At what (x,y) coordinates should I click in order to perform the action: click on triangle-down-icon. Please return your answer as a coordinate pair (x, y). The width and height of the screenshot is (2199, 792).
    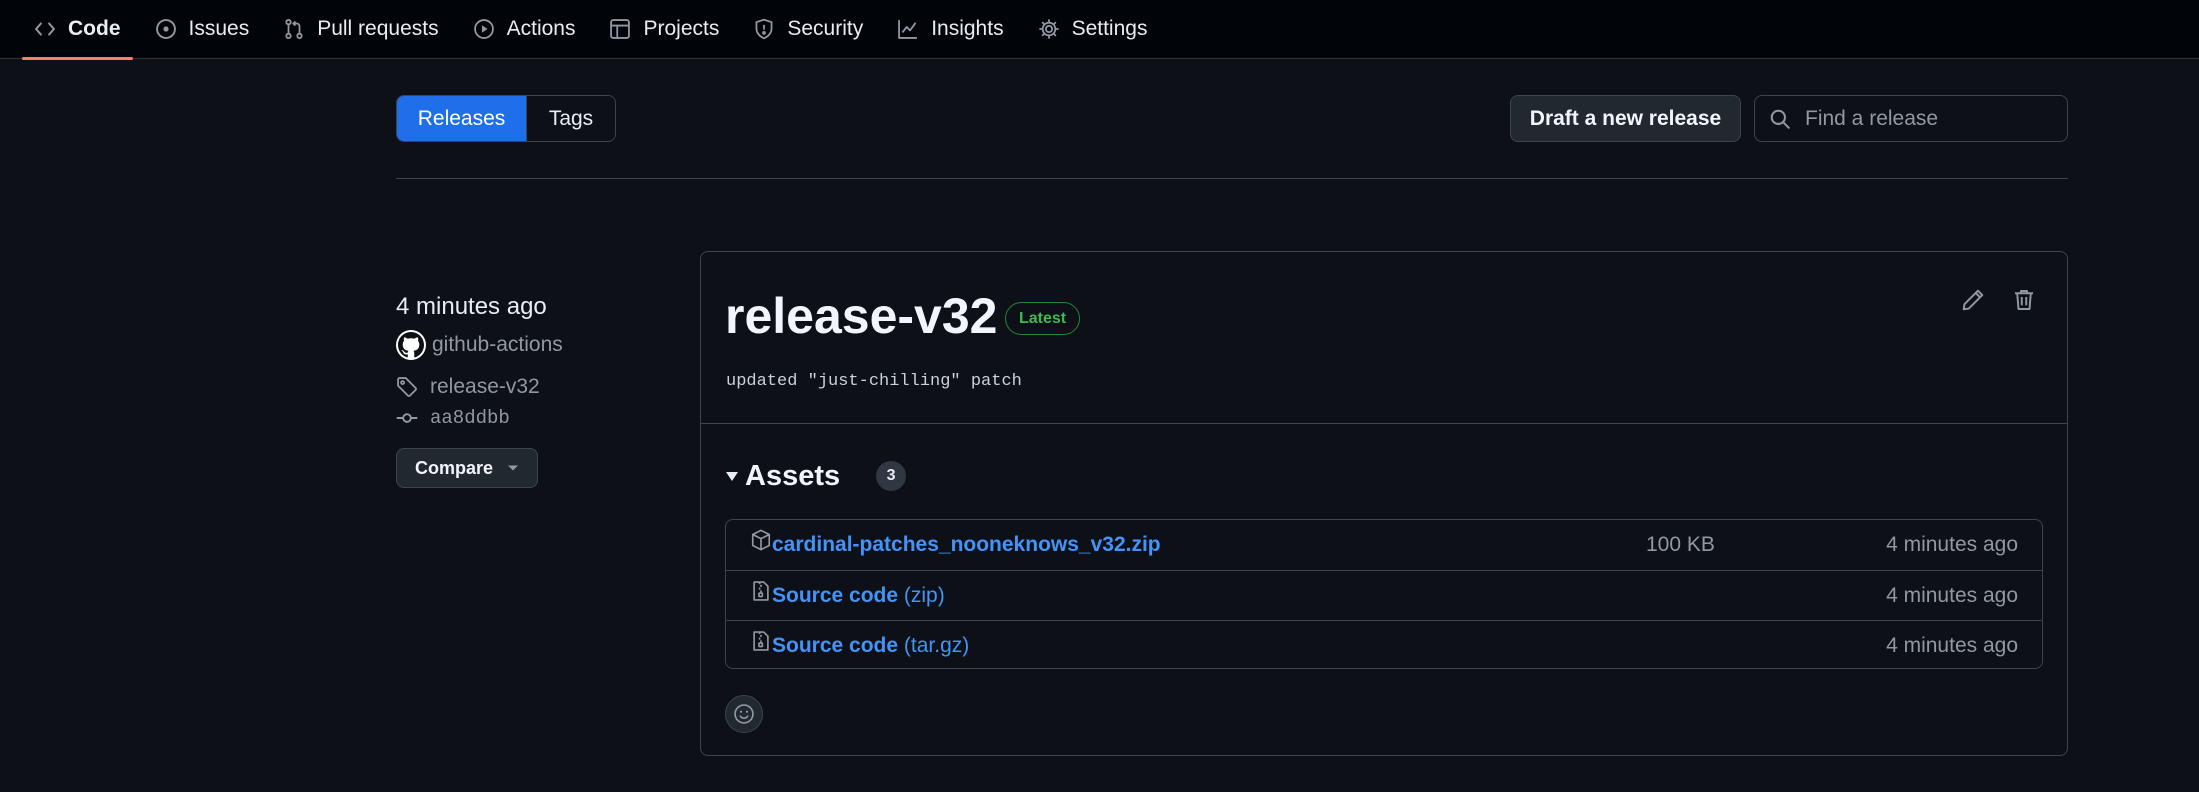
    Looking at the image, I should click on (732, 476).